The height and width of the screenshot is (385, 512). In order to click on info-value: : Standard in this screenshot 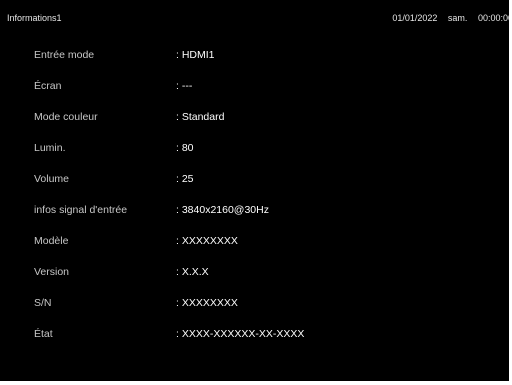, I will do `click(200, 117)`.